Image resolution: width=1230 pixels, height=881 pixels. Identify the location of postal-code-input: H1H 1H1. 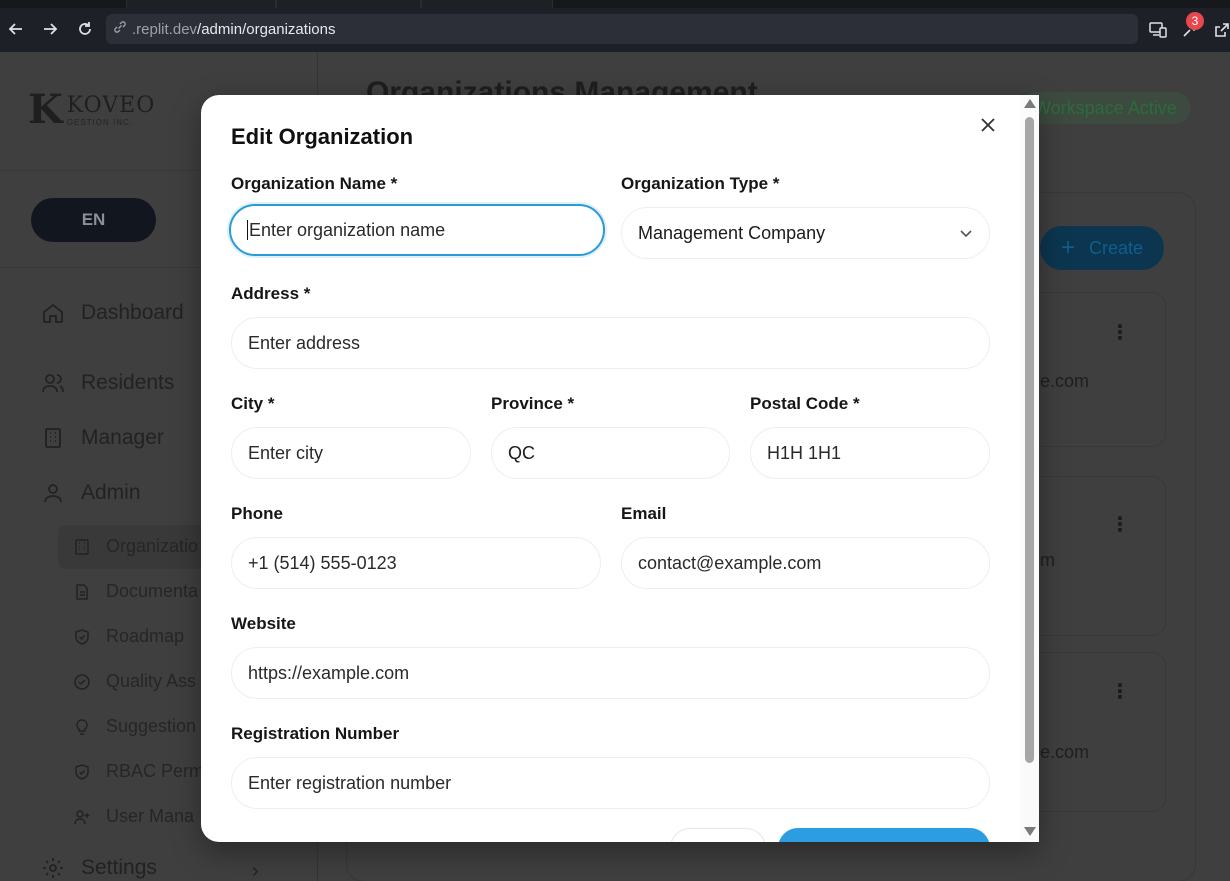
(870, 453).